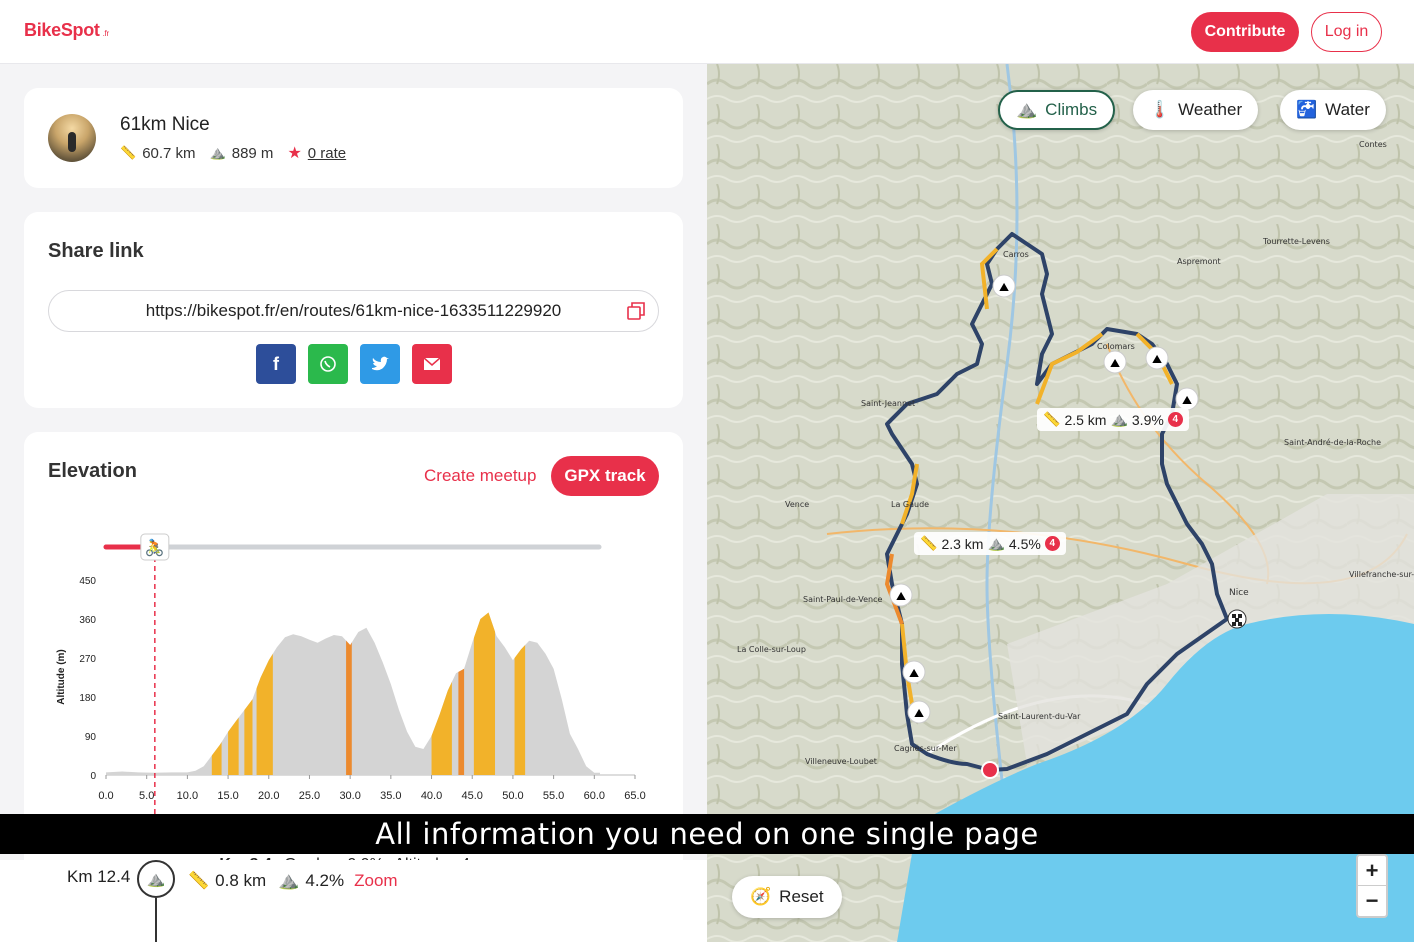  I want to click on climb-grade: 3.9%, so click(1147, 419).